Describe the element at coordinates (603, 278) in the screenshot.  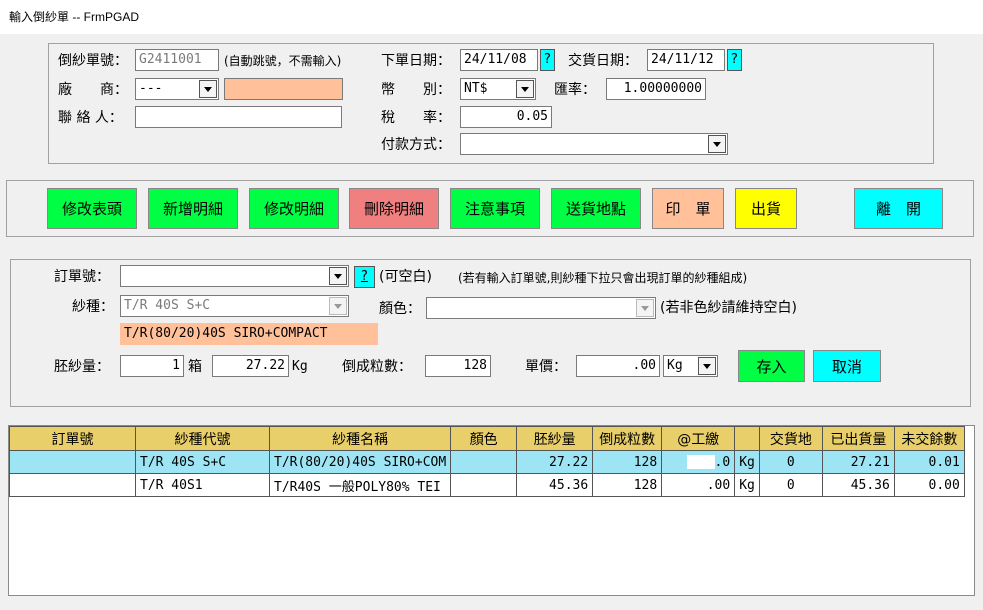
I see `detail-order-hint: (若有輸入訂單號,則紗種下拉只會出現訂單的紗種組成)` at that location.